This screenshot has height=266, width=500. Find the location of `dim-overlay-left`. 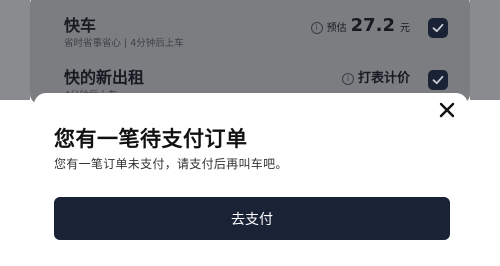

dim-overlay-left is located at coordinates (15, 50).